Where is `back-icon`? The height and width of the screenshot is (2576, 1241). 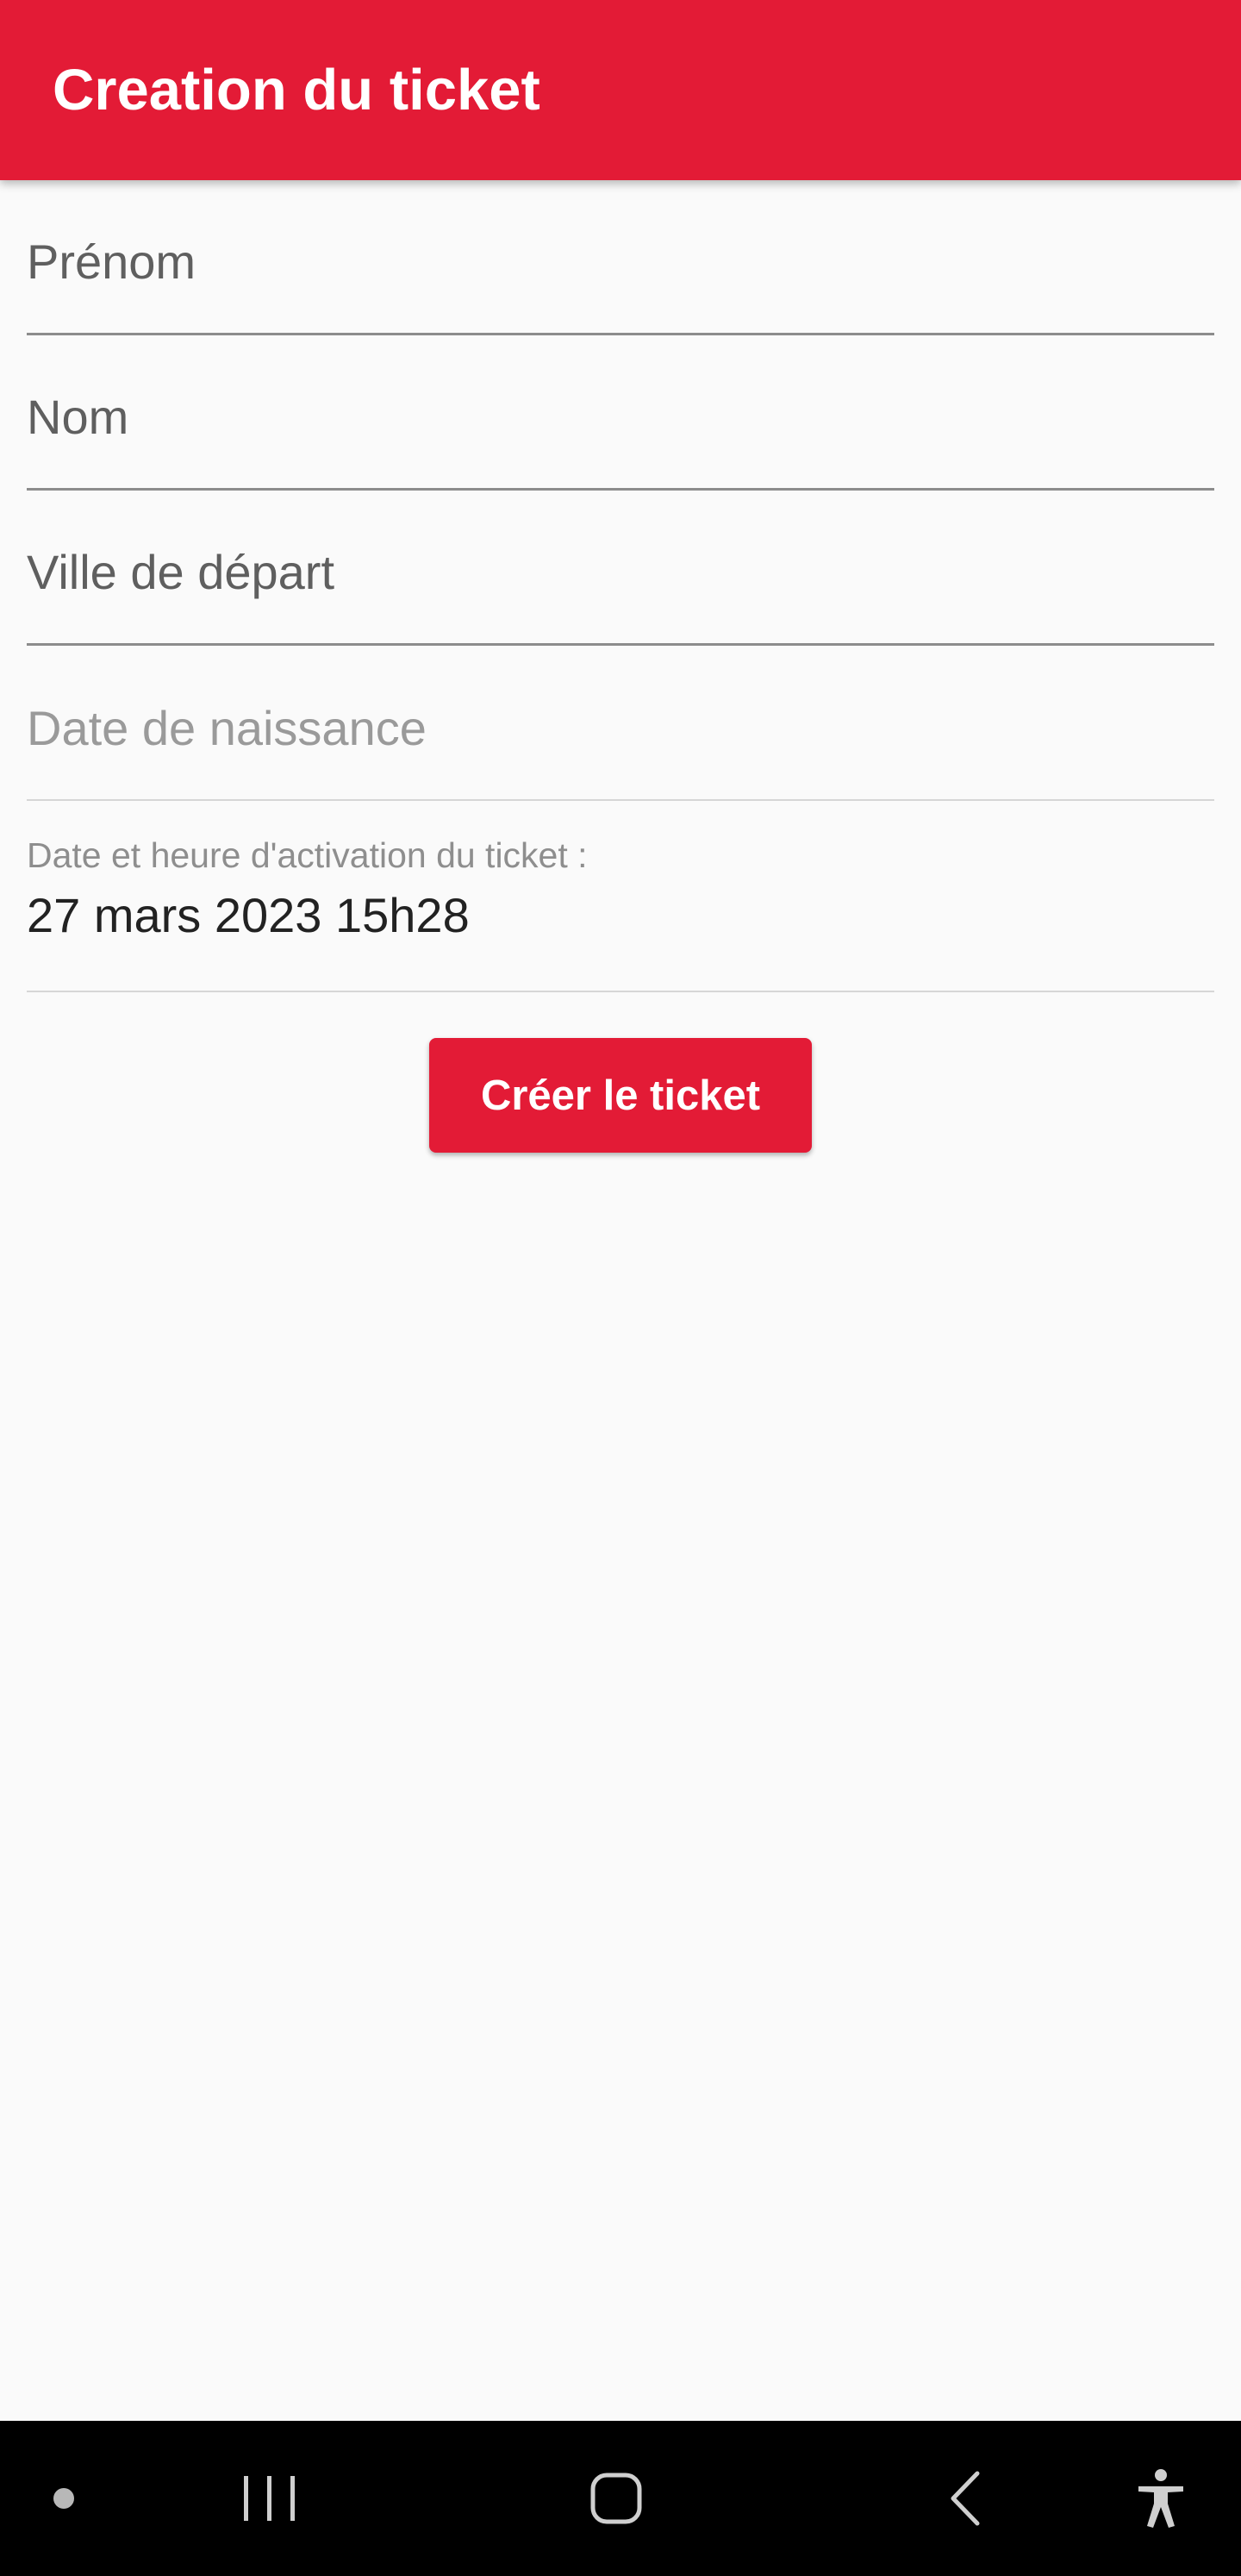
back-icon is located at coordinates (965, 2498).